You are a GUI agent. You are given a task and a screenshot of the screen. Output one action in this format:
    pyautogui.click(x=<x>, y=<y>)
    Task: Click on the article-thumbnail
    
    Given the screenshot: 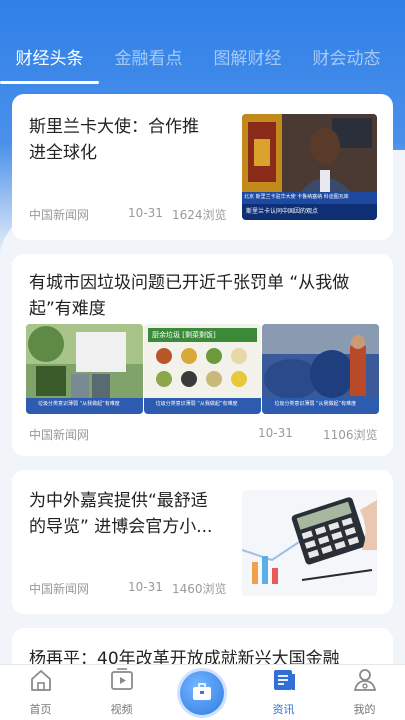 What is the action you would take?
    pyautogui.click(x=309, y=543)
    